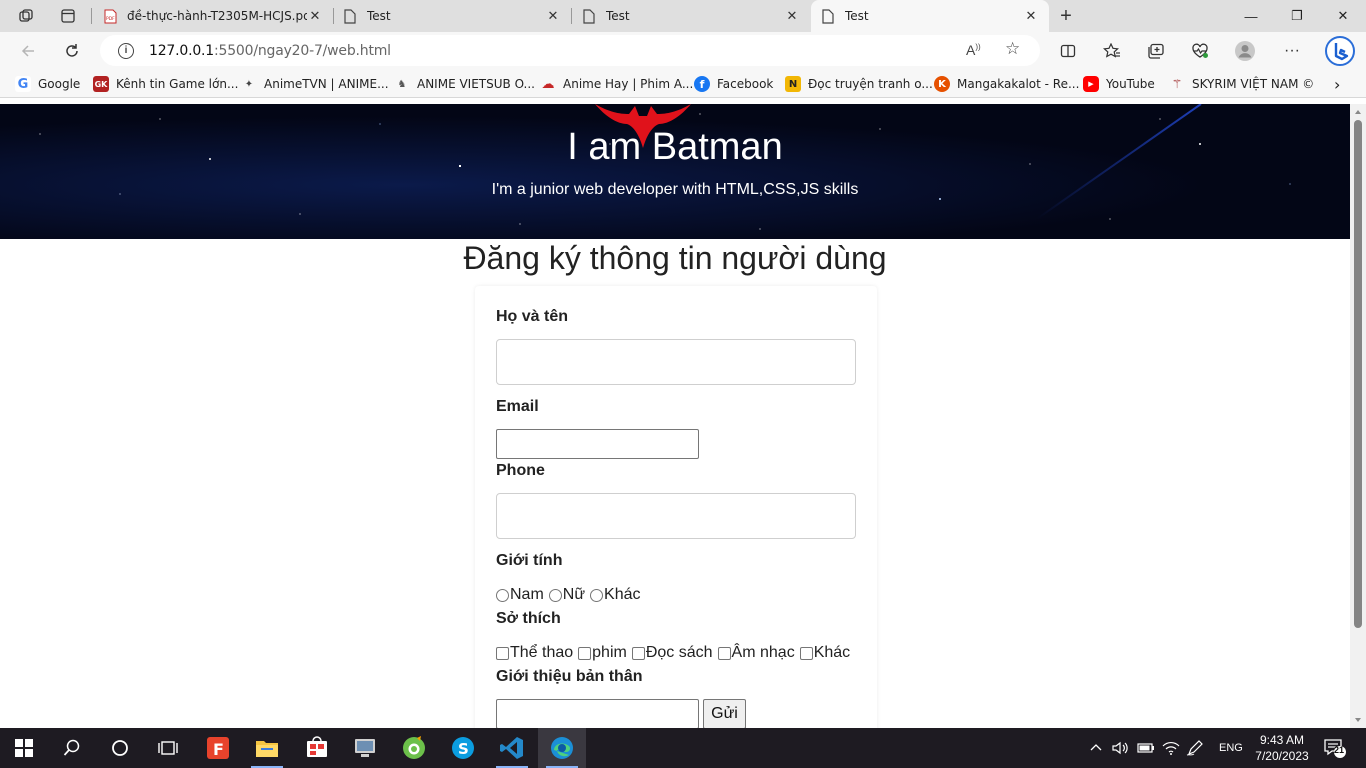 The width and height of the screenshot is (1366, 768). Describe the element at coordinates (562, 748) in the screenshot. I see `edge-browser-icon` at that location.